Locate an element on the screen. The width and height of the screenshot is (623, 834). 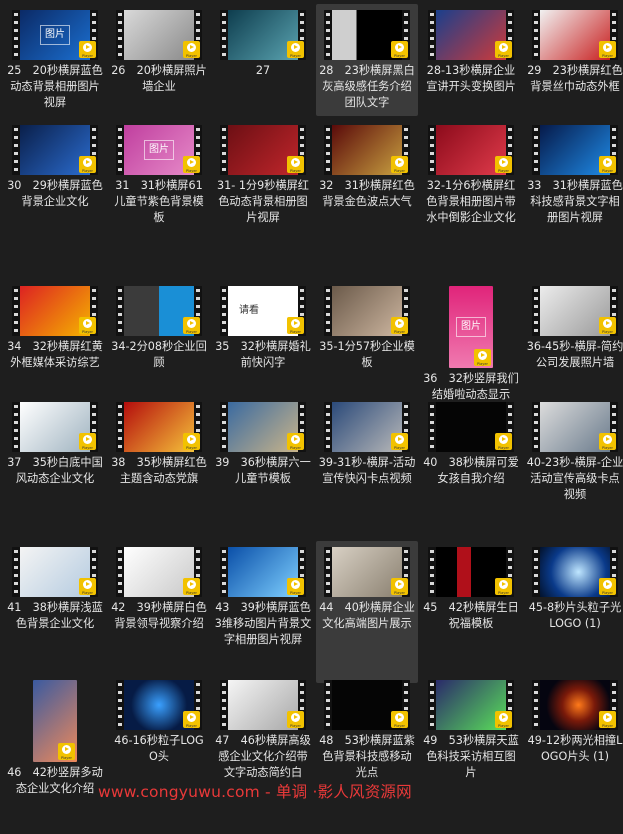
video-item: Player 39 36秒横屏六一儿童节模板 is located at coordinates (263, 441).